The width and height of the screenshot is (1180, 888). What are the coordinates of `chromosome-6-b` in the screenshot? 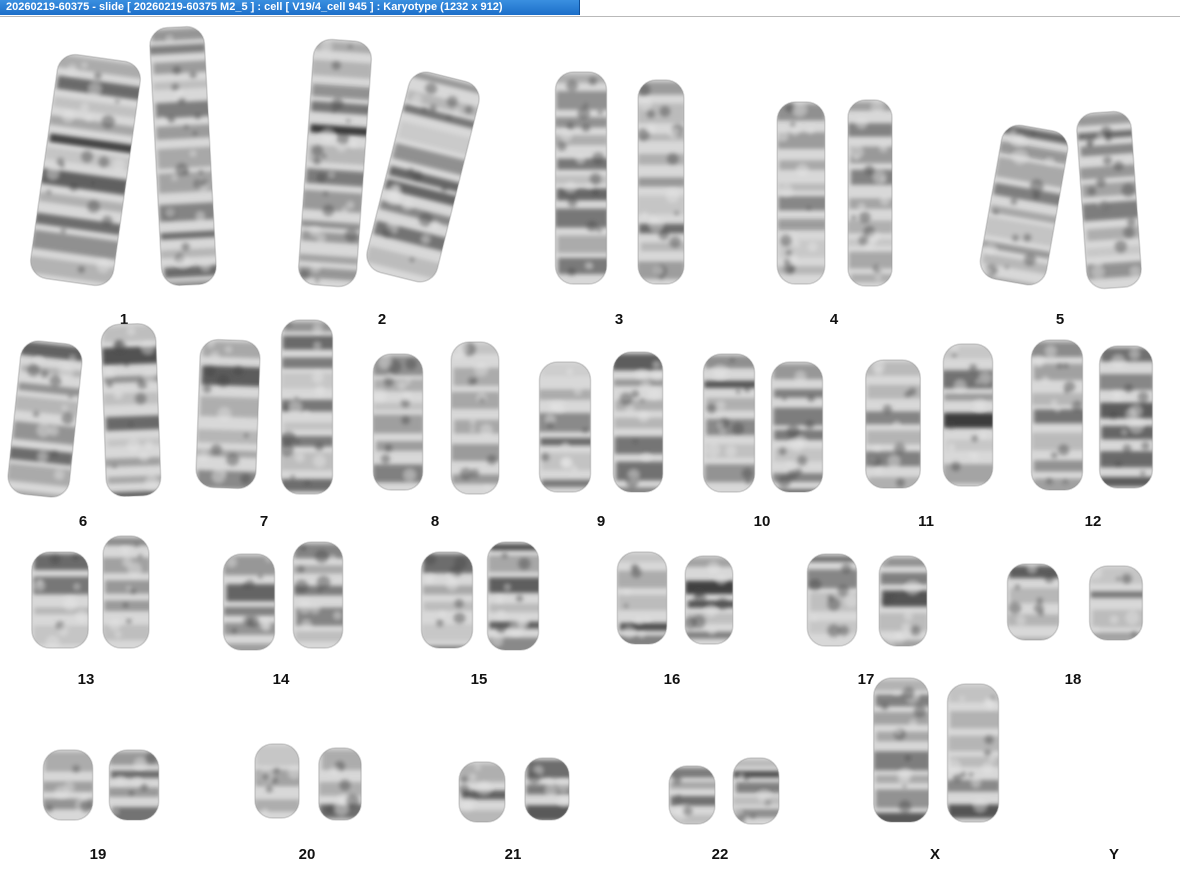 It's located at (131, 410).